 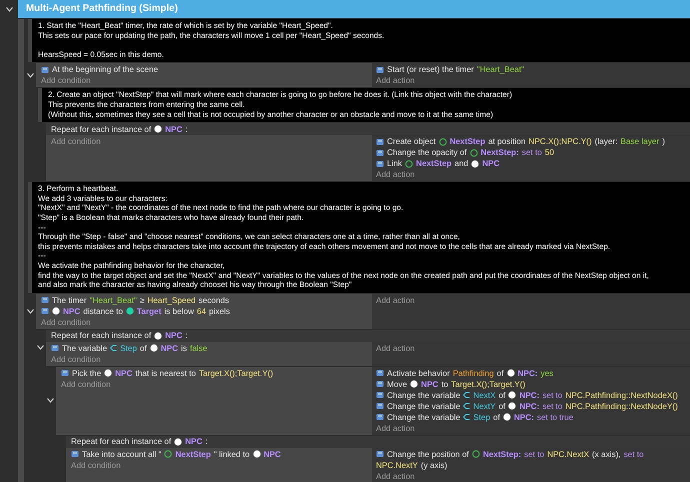 I want to click on object-name: NextStep, so click(x=193, y=454).